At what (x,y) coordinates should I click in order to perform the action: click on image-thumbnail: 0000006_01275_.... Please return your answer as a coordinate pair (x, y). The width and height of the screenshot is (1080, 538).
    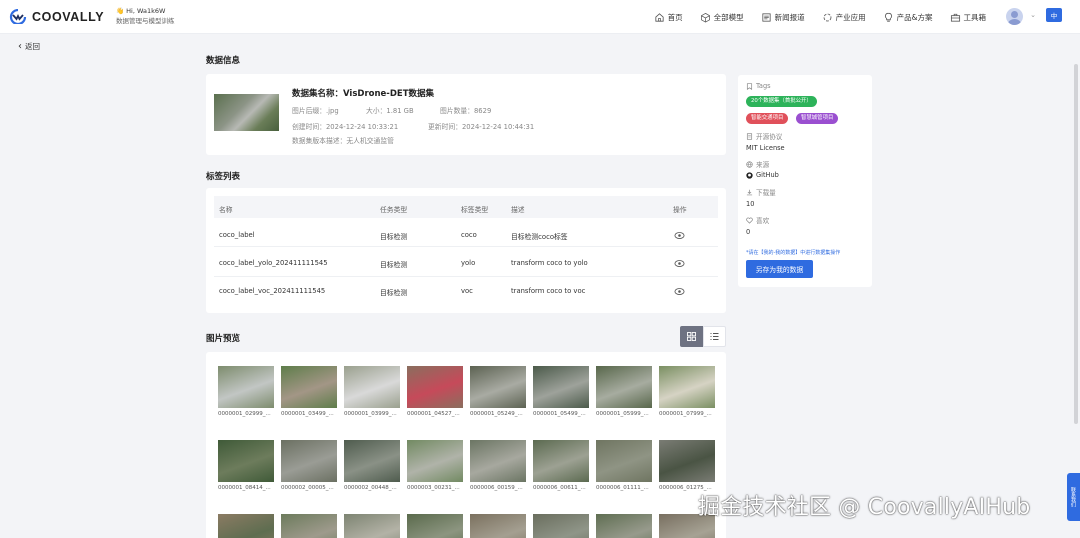
    Looking at the image, I should click on (687, 465).